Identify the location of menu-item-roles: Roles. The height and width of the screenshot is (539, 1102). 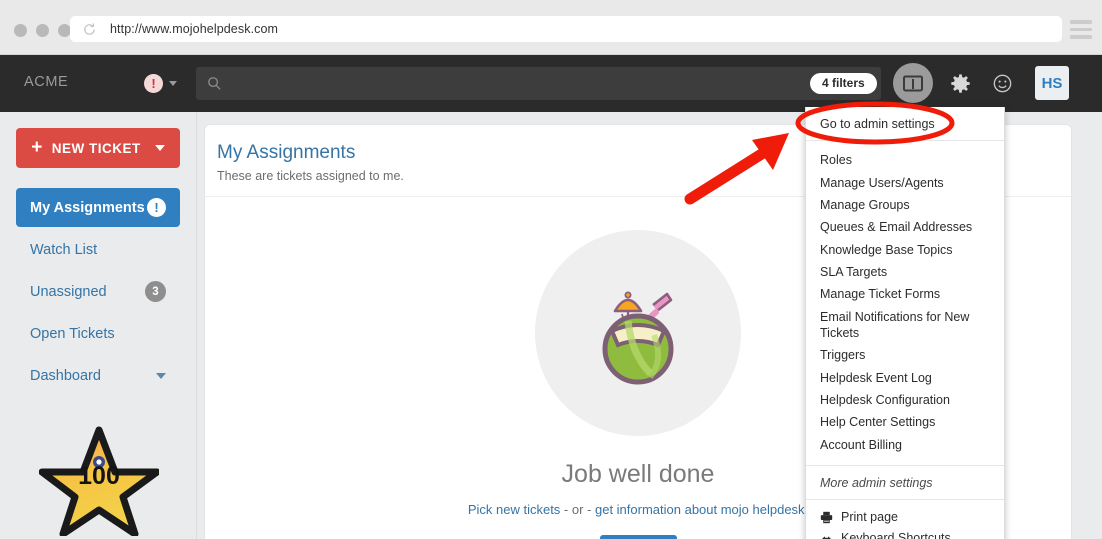
(905, 160).